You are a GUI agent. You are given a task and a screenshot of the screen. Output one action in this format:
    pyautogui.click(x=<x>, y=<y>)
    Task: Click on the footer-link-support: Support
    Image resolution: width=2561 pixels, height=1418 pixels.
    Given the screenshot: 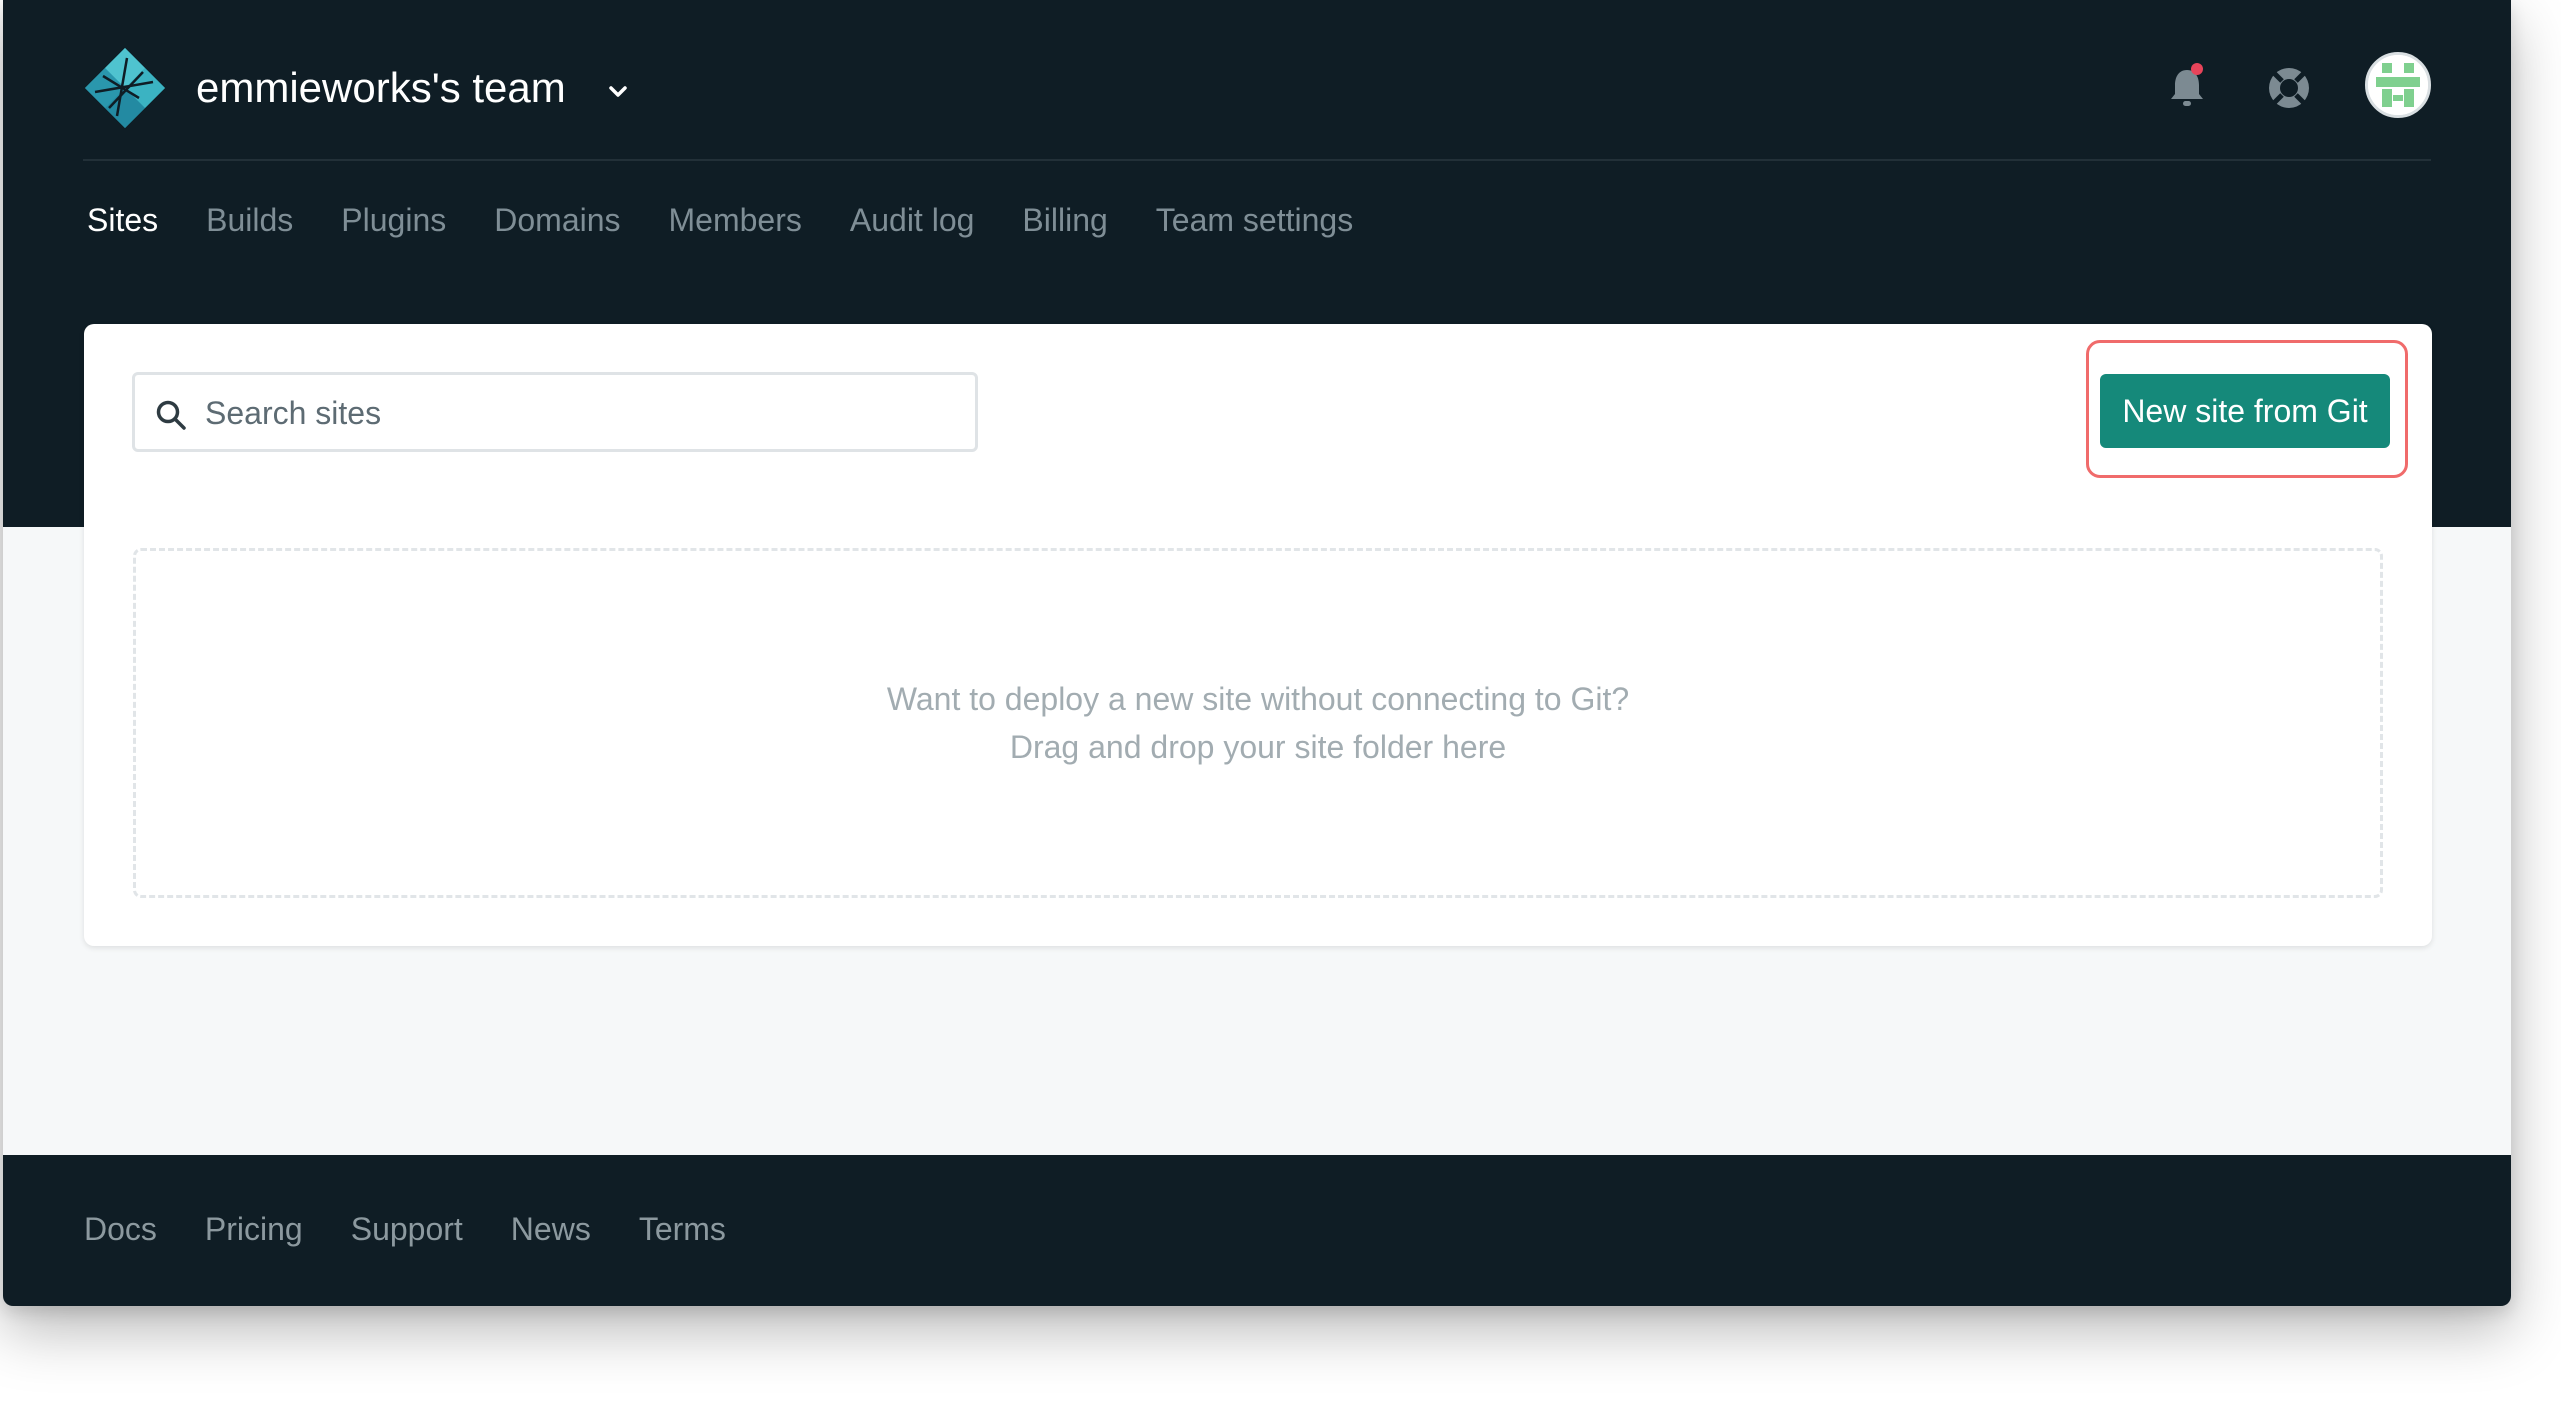 What is the action you would take?
    pyautogui.click(x=407, y=1229)
    